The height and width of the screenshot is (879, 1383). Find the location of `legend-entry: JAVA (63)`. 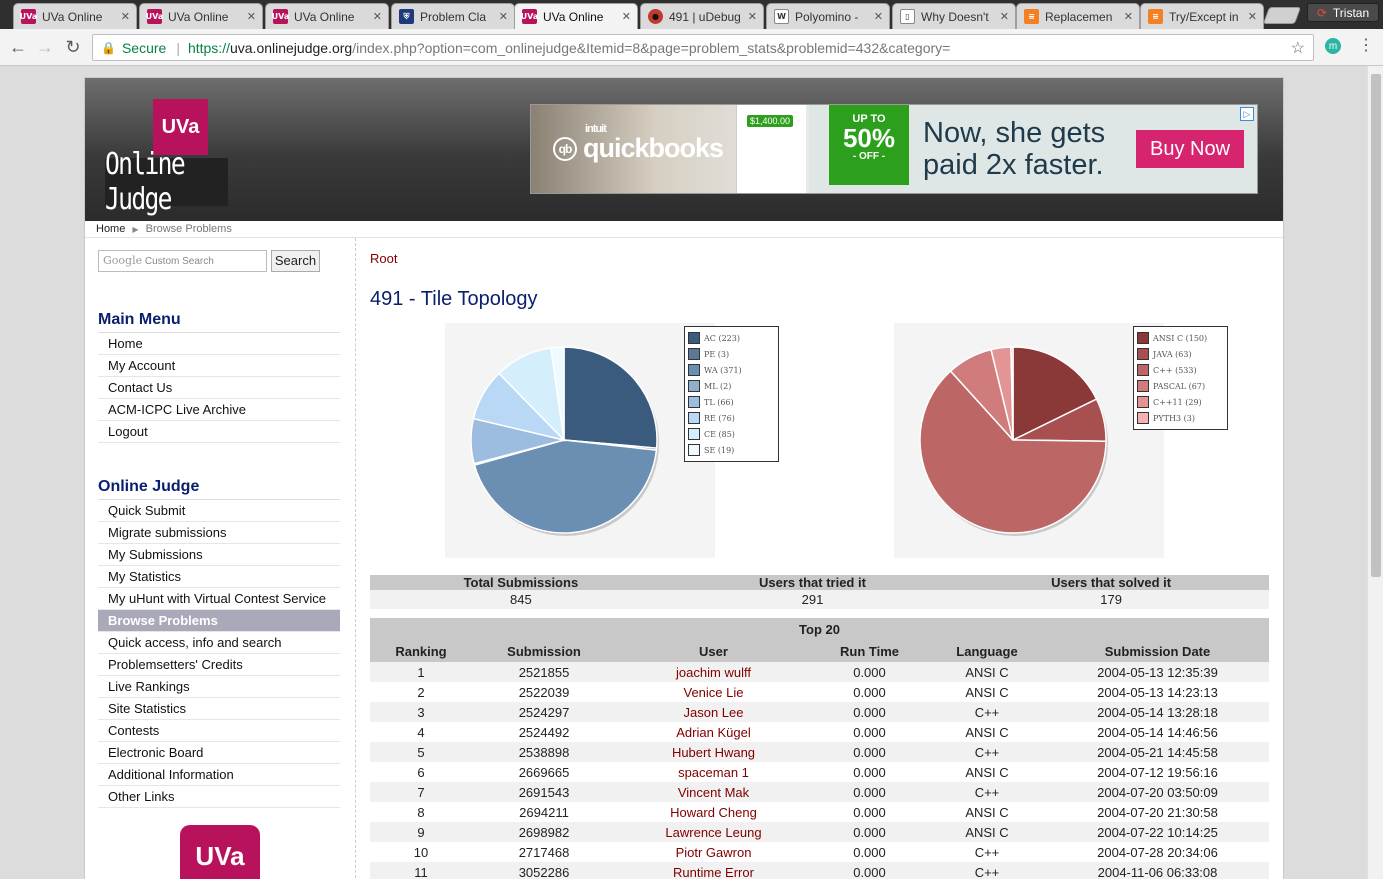

legend-entry: JAVA (63) is located at coordinates (1180, 354).